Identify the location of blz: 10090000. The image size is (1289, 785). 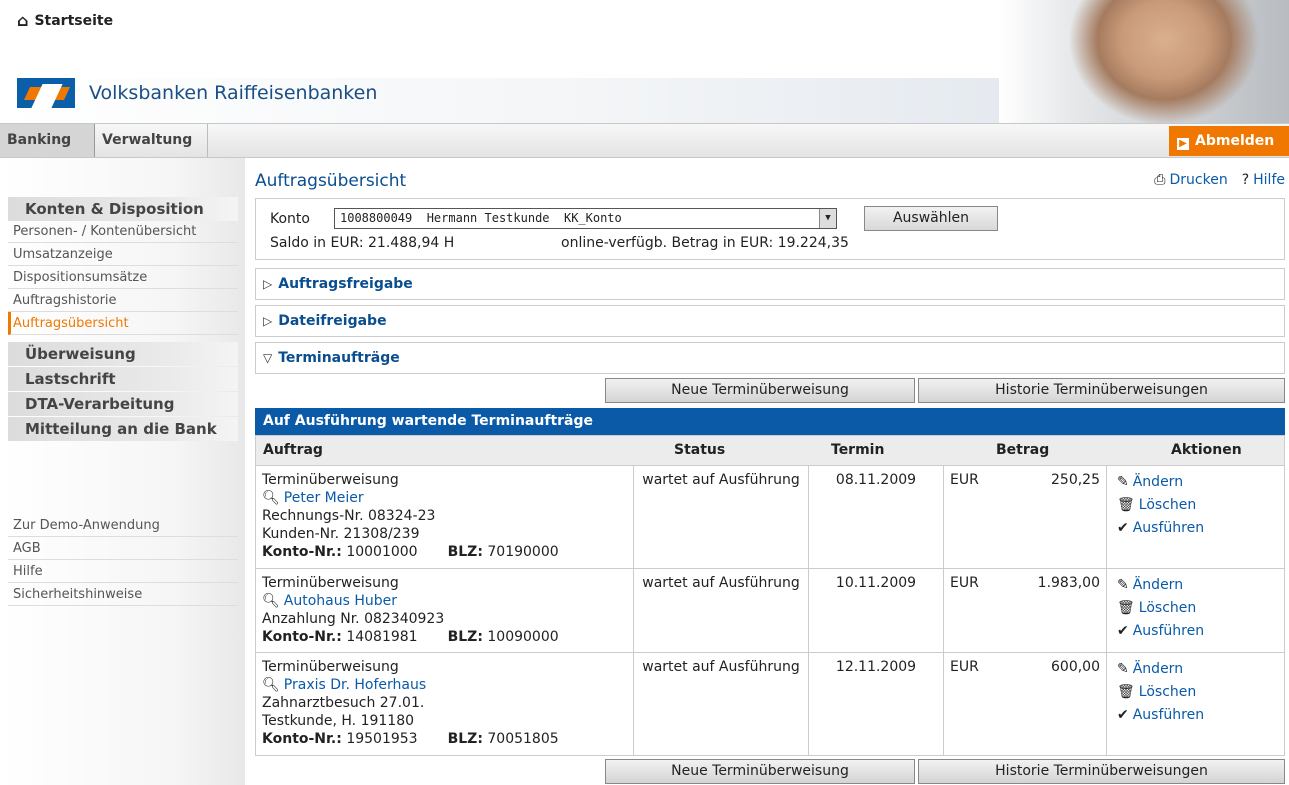
(523, 637).